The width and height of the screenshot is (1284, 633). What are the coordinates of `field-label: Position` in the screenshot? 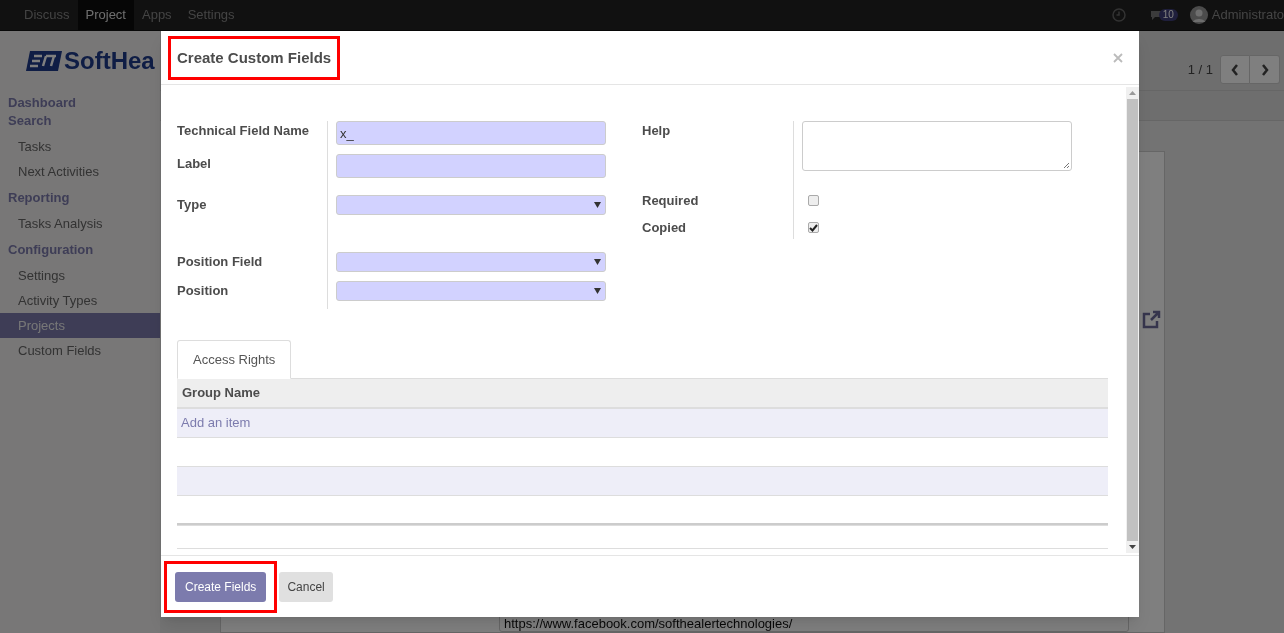 It's located at (203, 291).